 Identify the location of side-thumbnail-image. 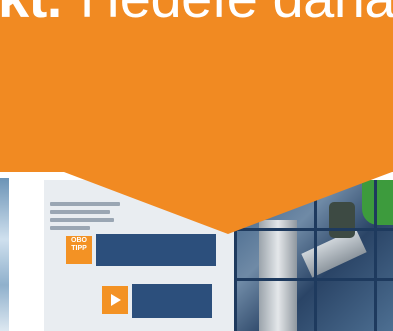
(4, 254).